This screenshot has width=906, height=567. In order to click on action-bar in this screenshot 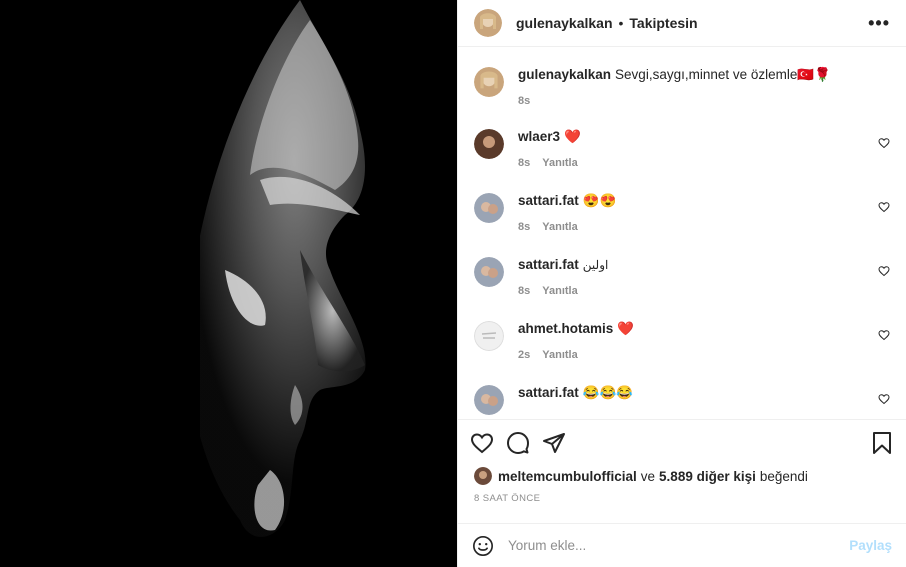, I will do `click(682, 442)`.